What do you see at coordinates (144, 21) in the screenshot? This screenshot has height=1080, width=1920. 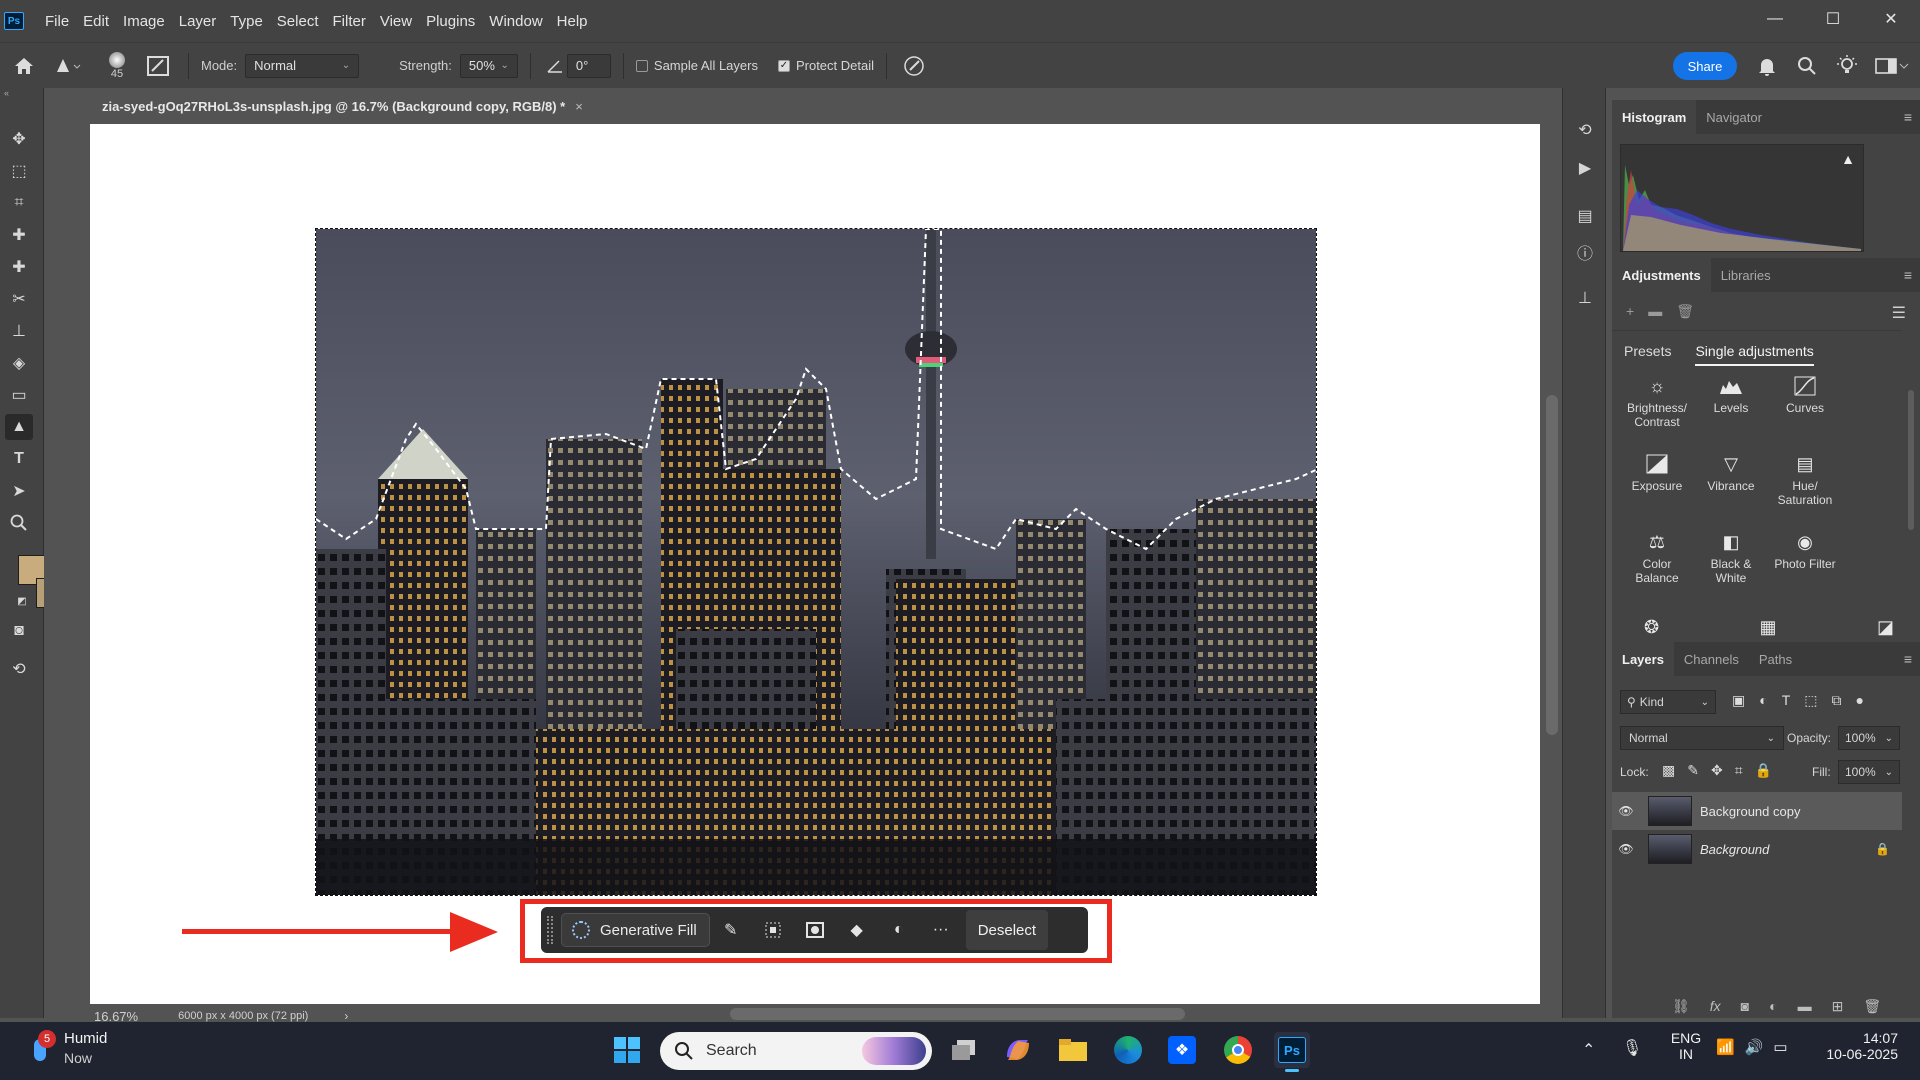 I see `menu-image: Image` at bounding box center [144, 21].